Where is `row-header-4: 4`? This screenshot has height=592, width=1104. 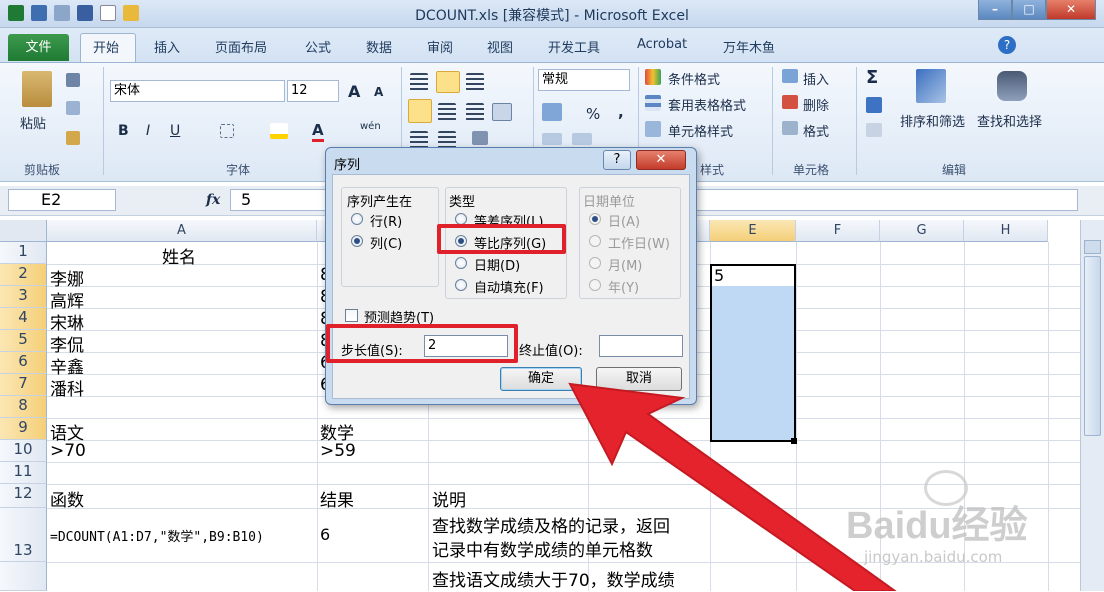 row-header-4: 4 is located at coordinates (23, 319).